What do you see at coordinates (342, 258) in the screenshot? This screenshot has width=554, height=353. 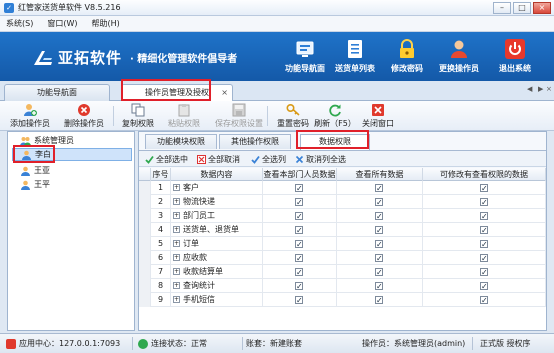 I see `table-row: 6 + 应收款` at bounding box center [342, 258].